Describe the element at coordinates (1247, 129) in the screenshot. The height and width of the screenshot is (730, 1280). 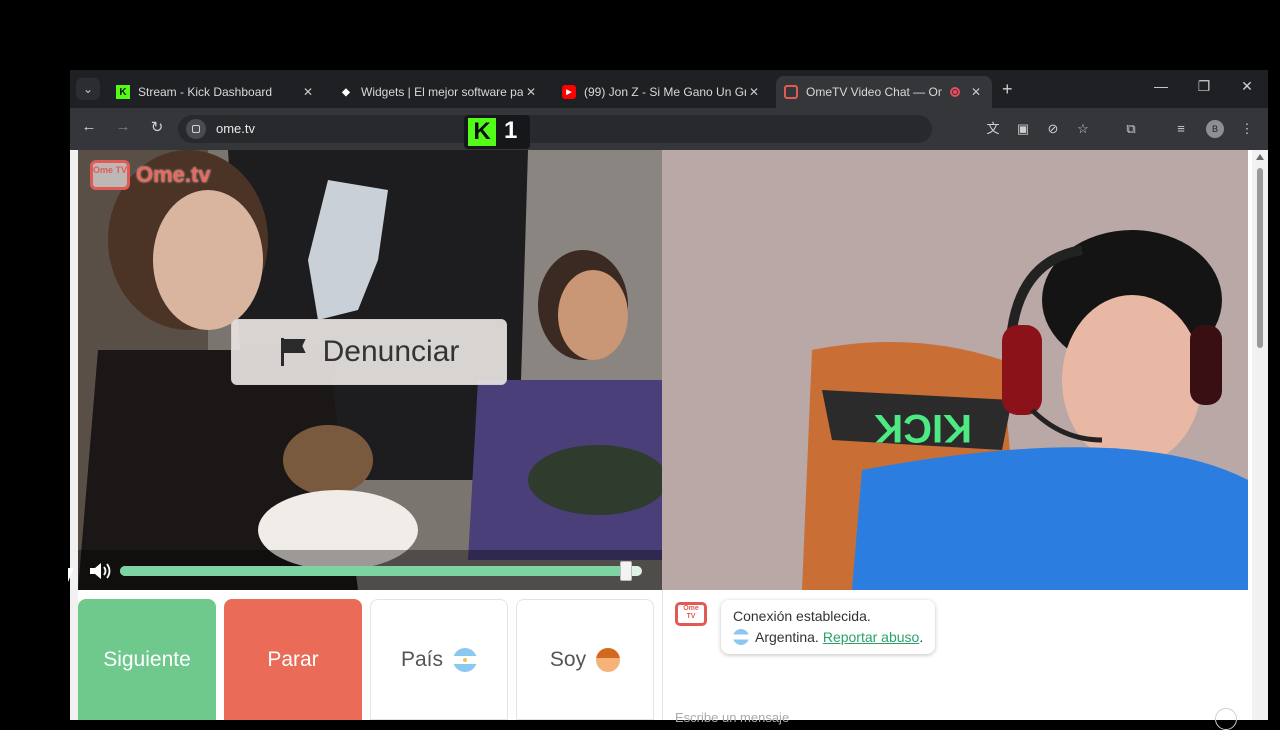
I see `menu-kebab-icon: ⋮` at that location.